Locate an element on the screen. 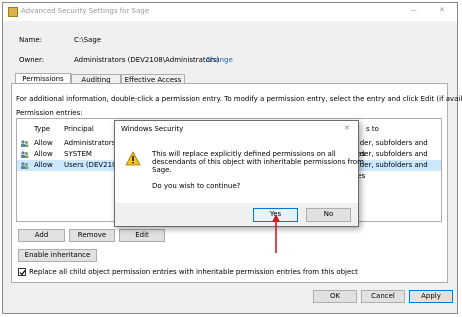 The height and width of the screenshot is (317, 462). dialog-message-line3: Sage. is located at coordinates (162, 170).